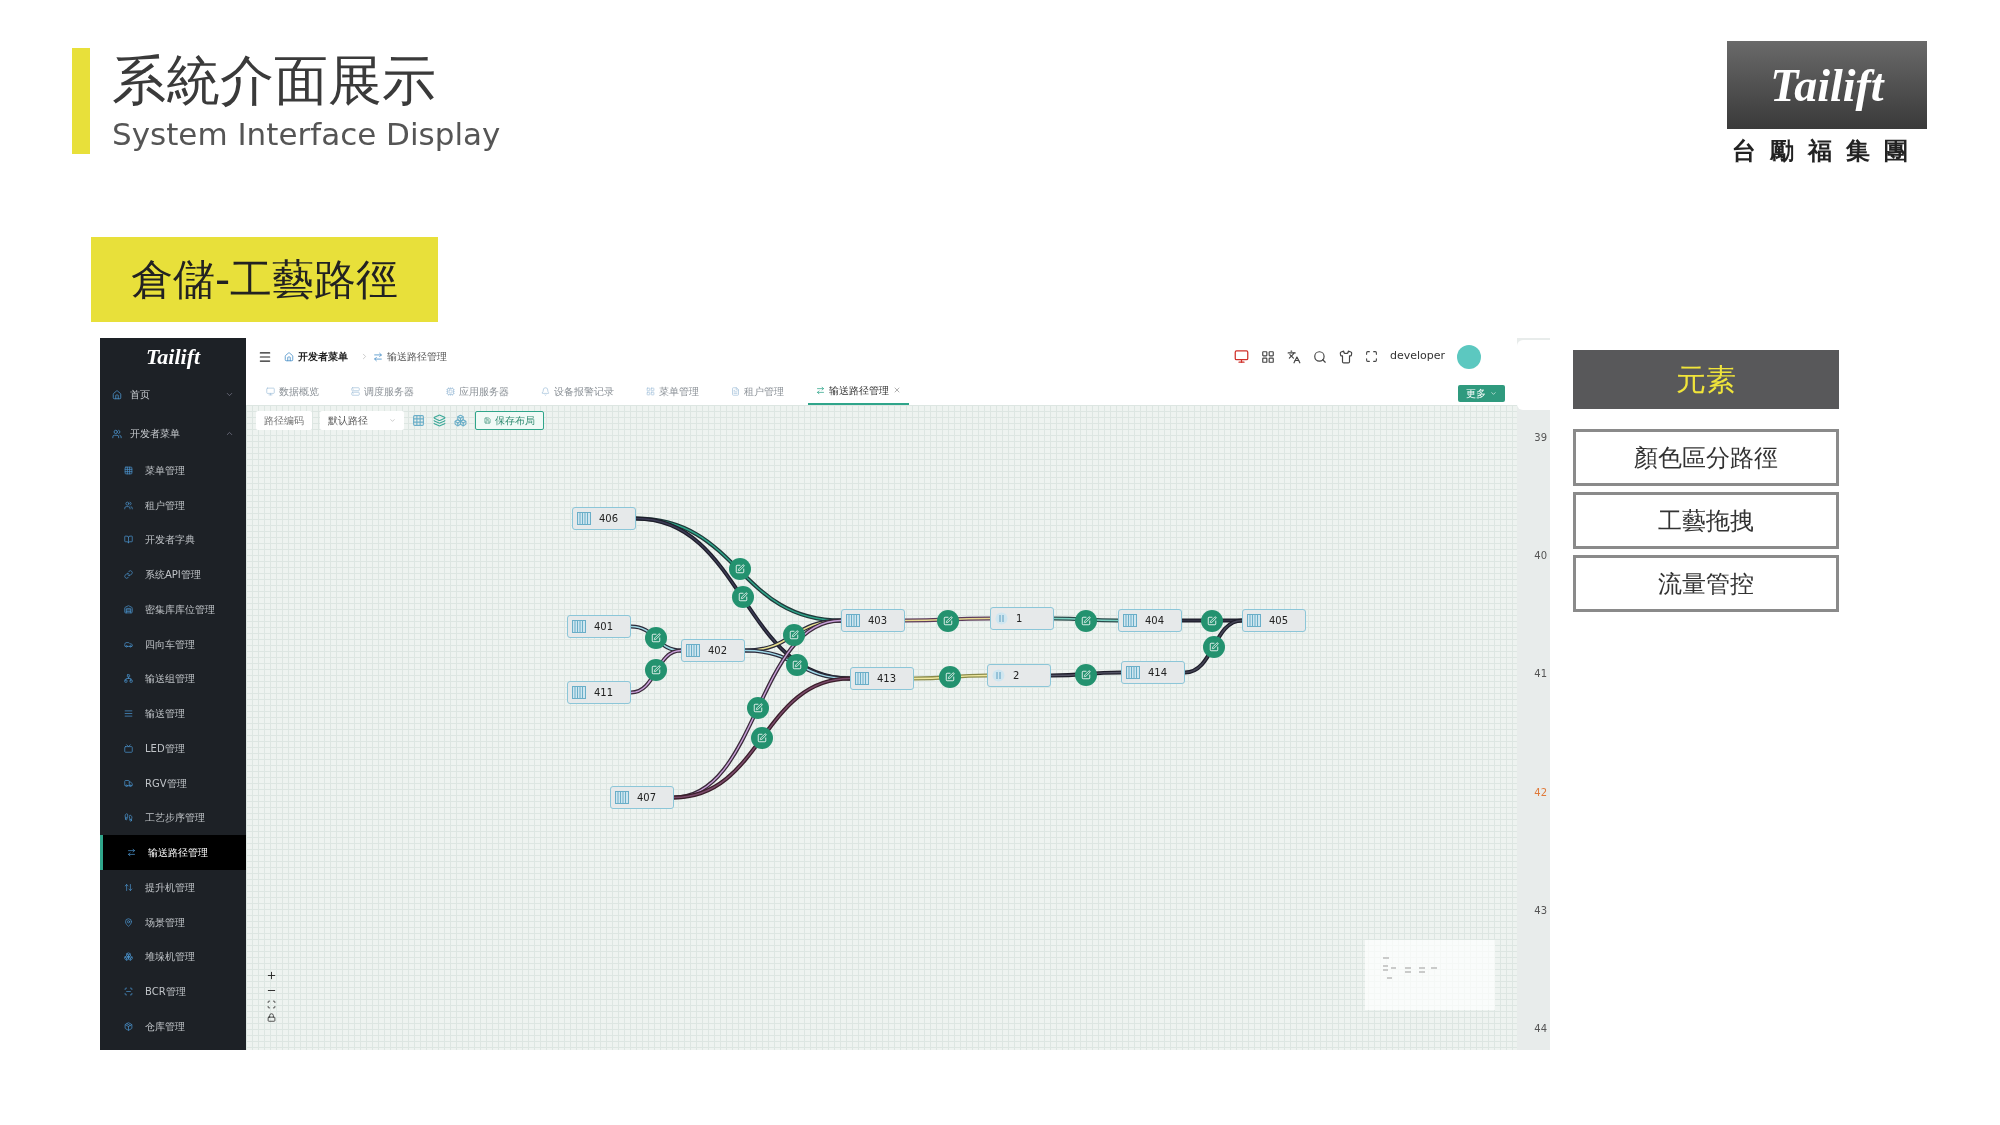 The width and height of the screenshot is (2000, 1125). What do you see at coordinates (1267, 356) in the screenshot?
I see `grid-icon` at bounding box center [1267, 356].